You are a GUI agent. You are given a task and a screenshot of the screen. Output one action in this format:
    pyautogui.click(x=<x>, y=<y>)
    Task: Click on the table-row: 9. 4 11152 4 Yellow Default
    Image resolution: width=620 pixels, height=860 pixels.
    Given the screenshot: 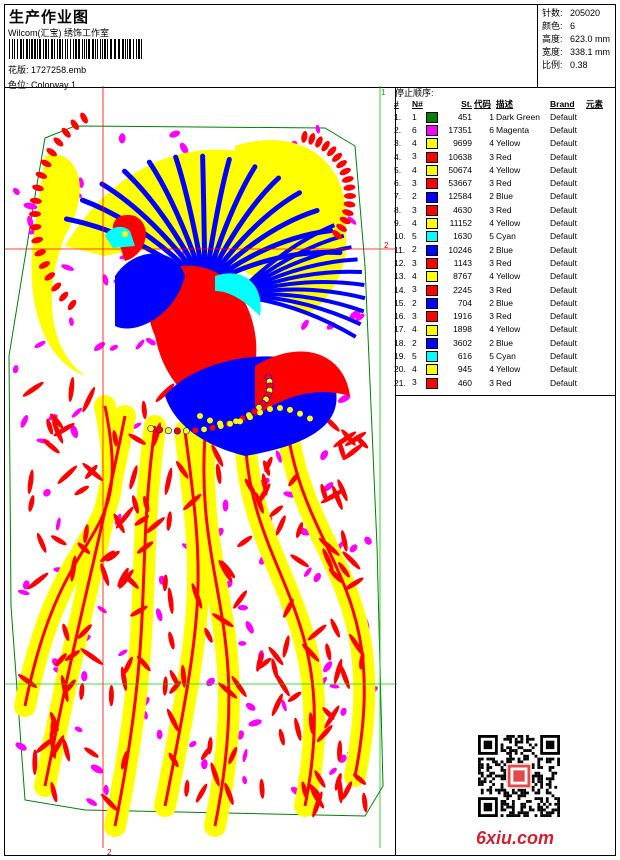 What is the action you would take?
    pyautogui.click(x=504, y=223)
    